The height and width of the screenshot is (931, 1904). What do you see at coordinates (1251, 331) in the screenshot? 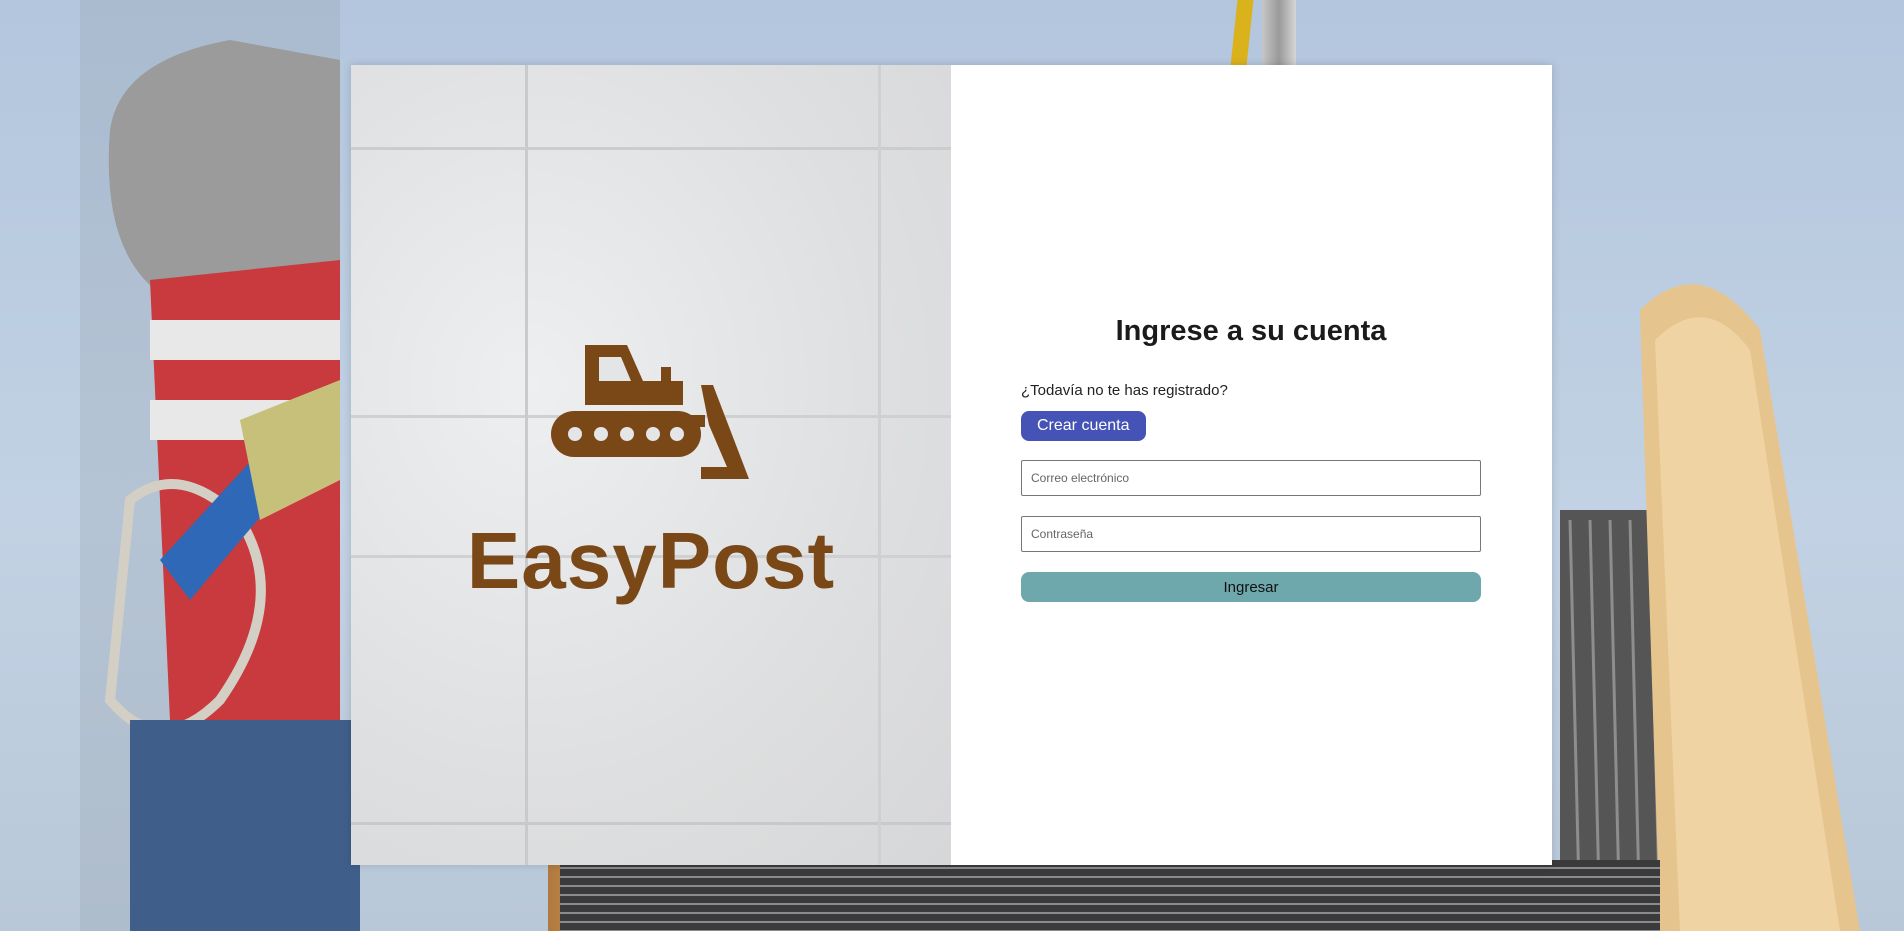
I see `page-title: Ingrese a su cuenta` at bounding box center [1251, 331].